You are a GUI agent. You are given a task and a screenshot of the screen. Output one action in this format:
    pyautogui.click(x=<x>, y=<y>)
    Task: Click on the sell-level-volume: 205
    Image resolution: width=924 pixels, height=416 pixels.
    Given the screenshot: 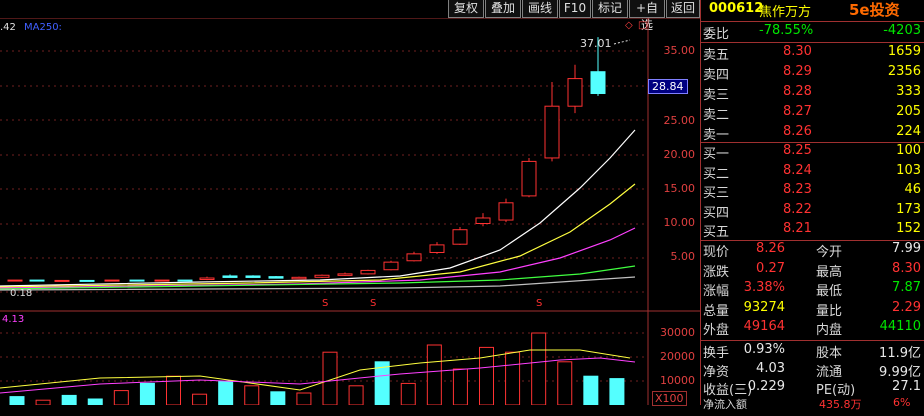 What is the action you would take?
    pyautogui.click(x=908, y=111)
    